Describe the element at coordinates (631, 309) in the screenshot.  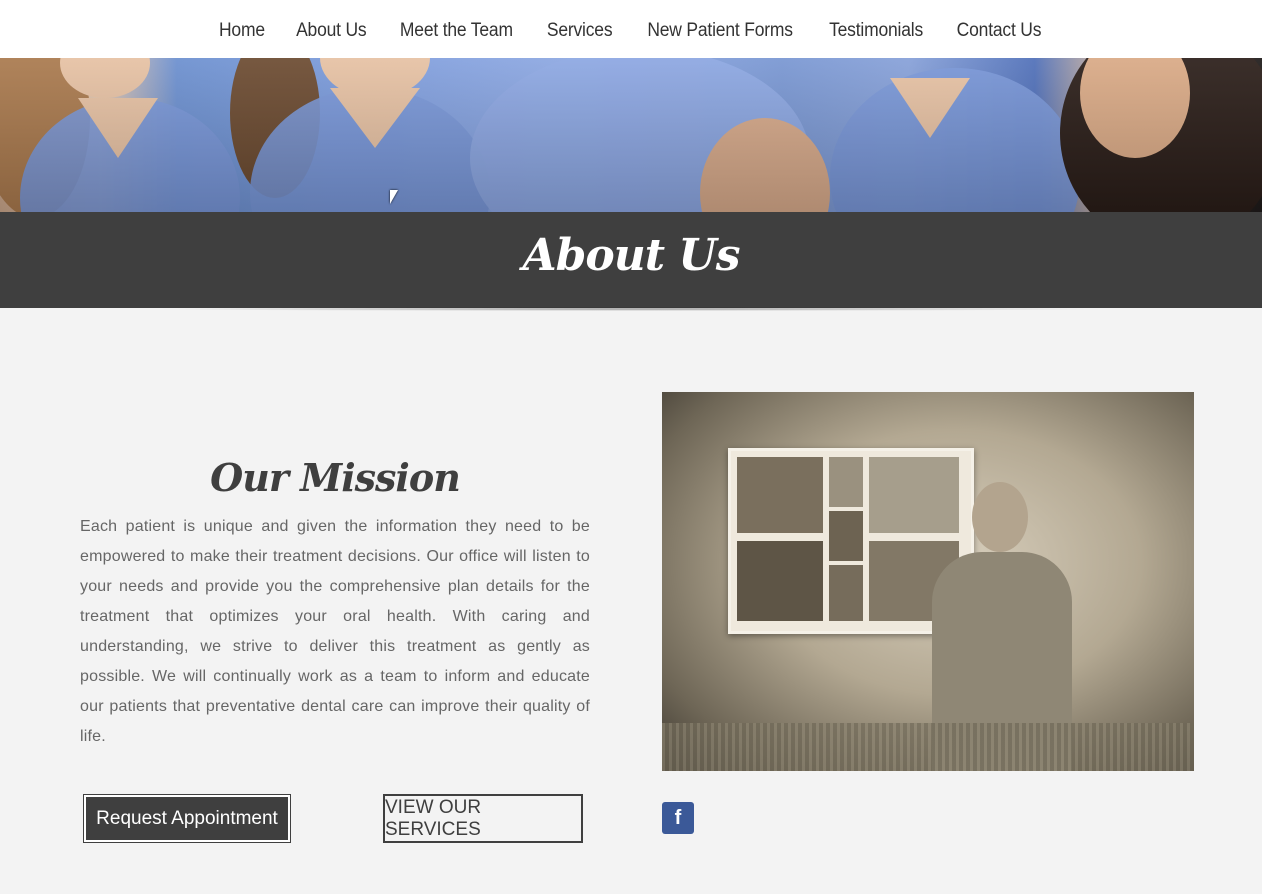
I see `title-band-shadow` at that location.